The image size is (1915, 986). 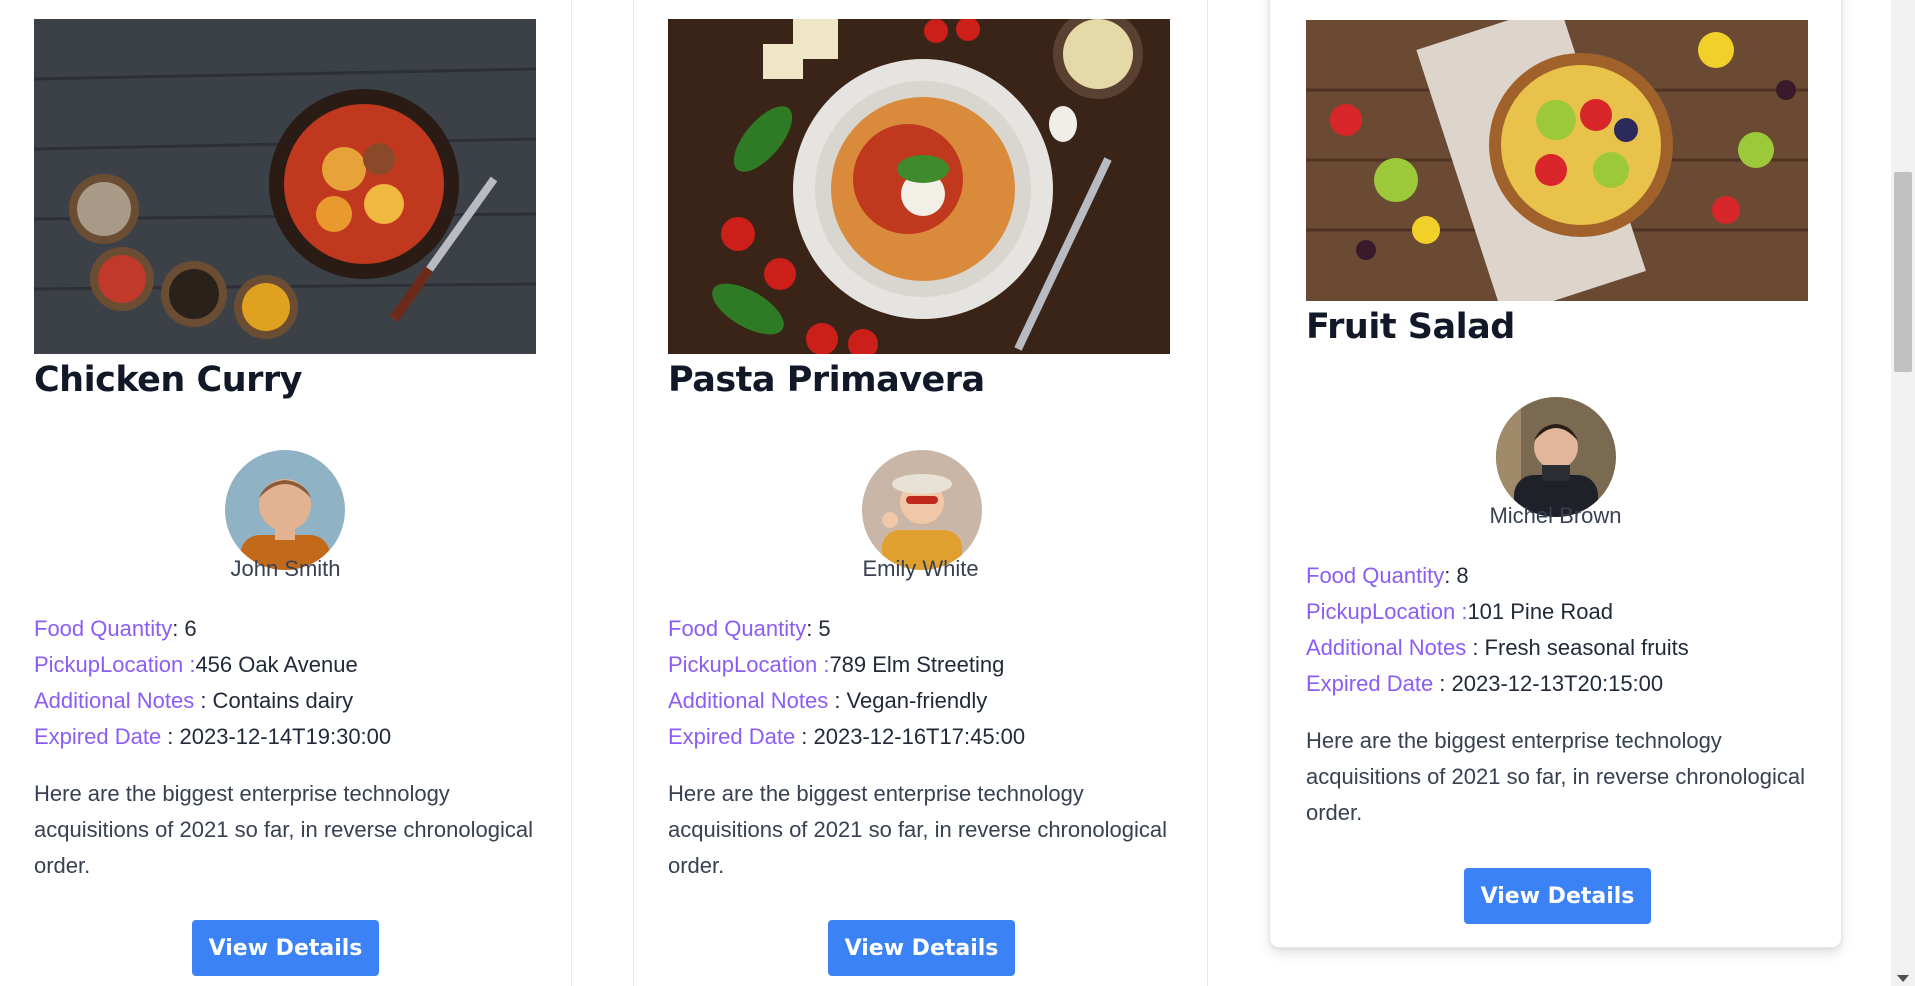 I want to click on notes-row: Additional Notes : Vegan-friendly, so click(x=846, y=701).